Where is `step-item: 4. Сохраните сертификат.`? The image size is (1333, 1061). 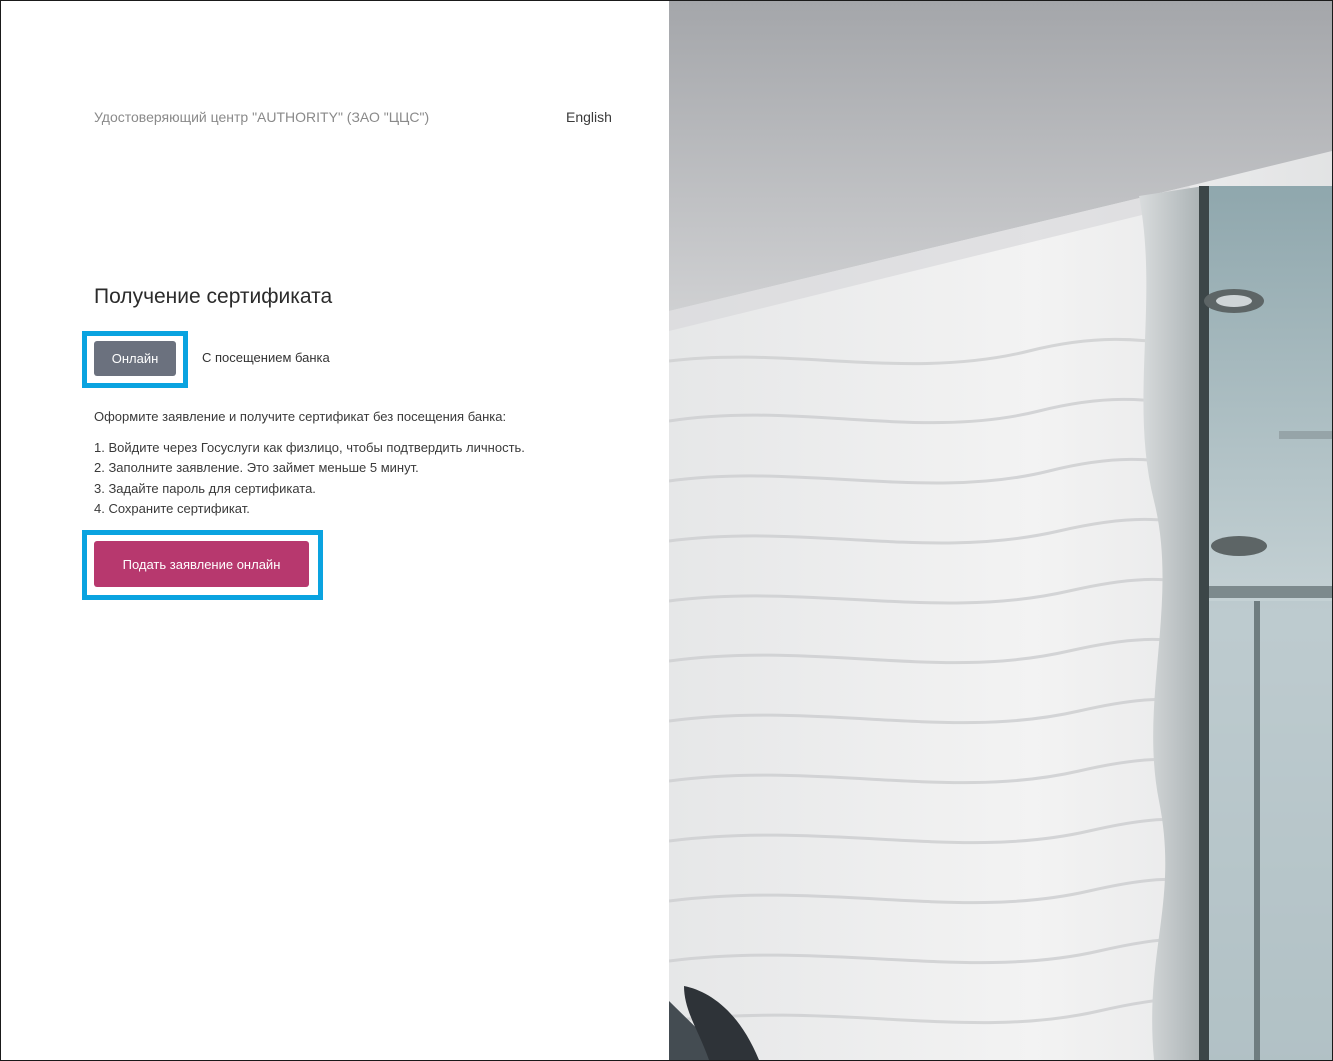
step-item: 4. Сохраните сертификат. is located at coordinates (172, 508).